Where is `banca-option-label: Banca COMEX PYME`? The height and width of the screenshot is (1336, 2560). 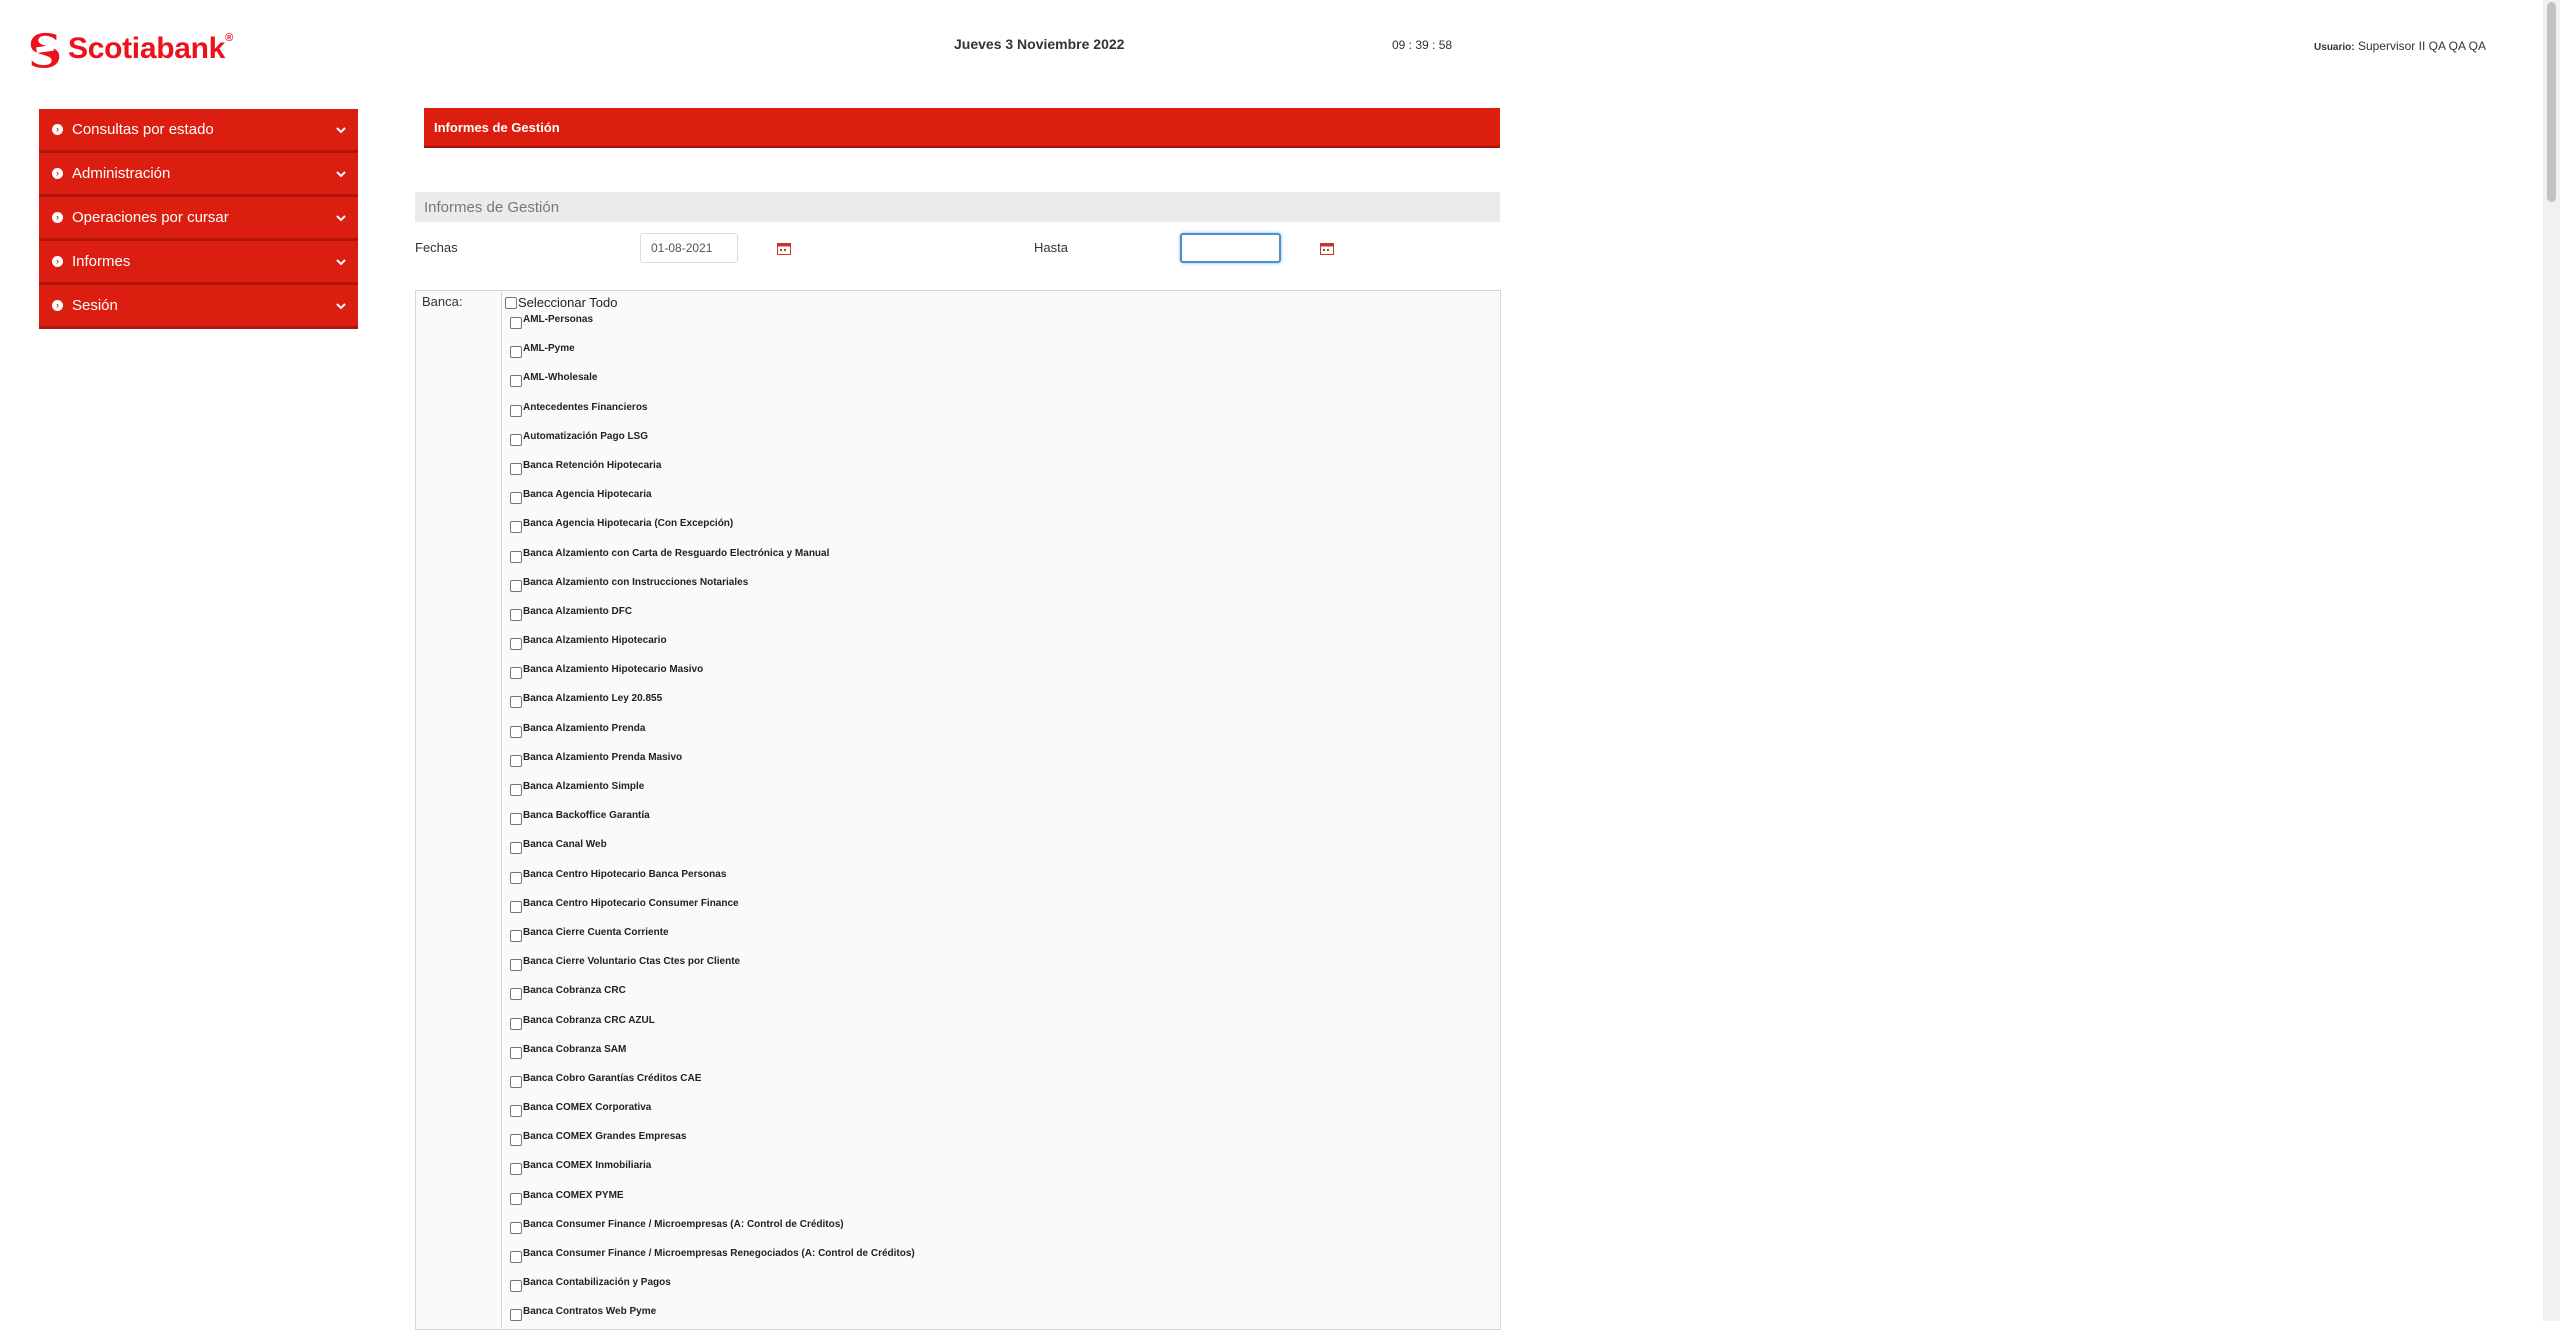 banca-option-label: Banca COMEX PYME is located at coordinates (573, 1195).